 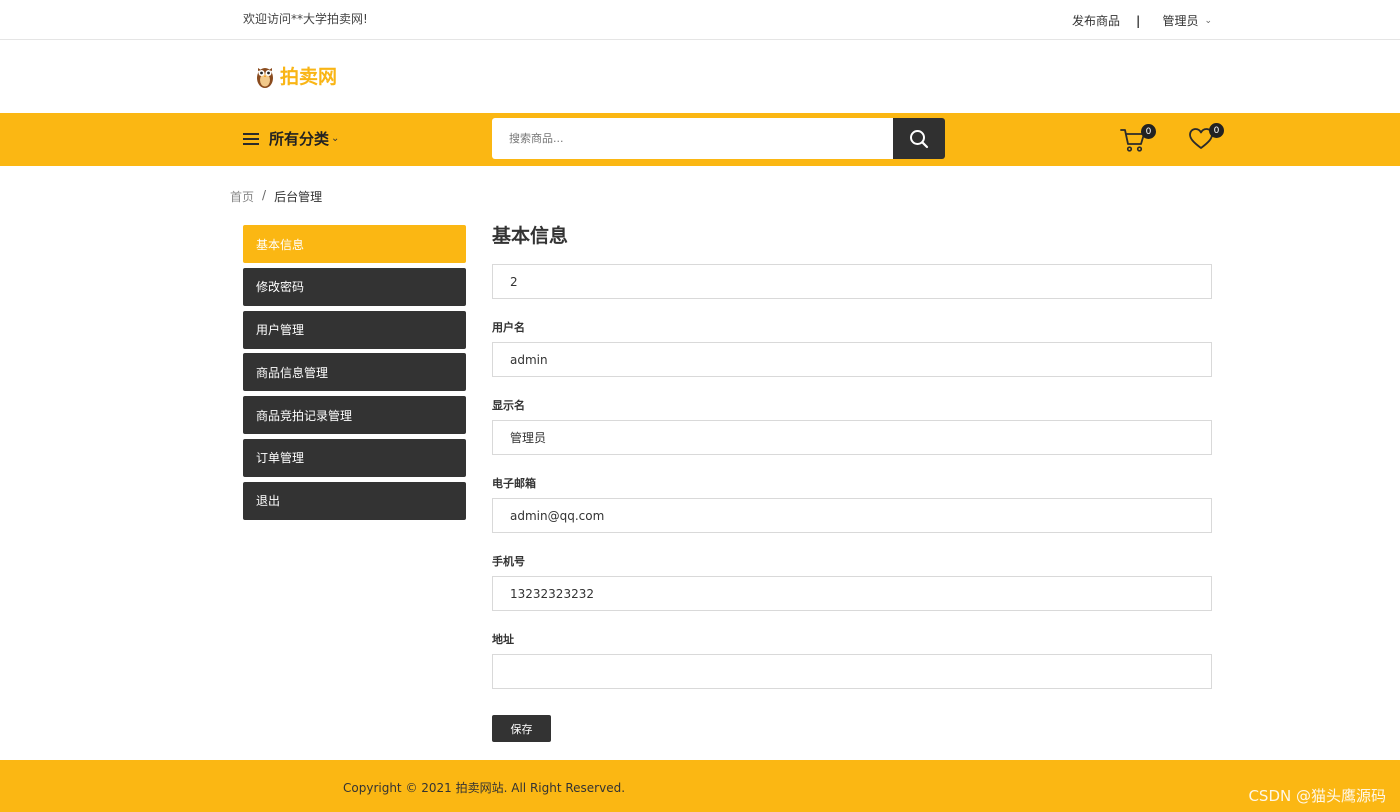 I want to click on breadcrumb-current: 后台管理, so click(x=298, y=197).